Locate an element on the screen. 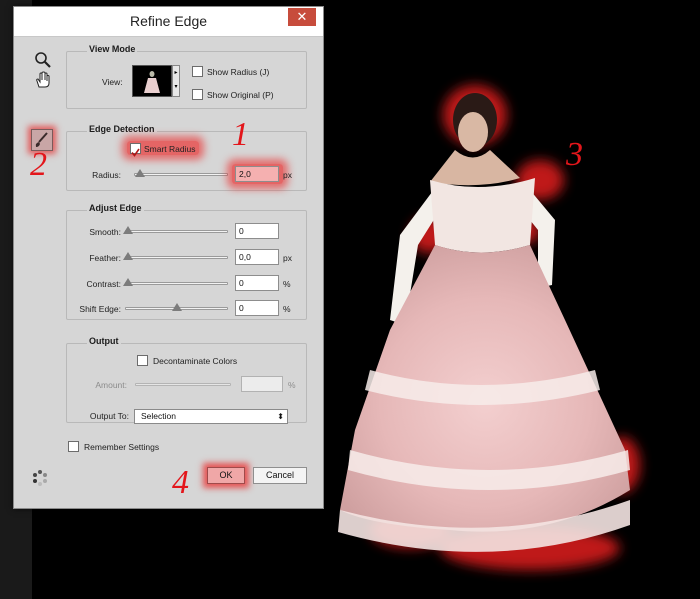  remember-settings-checkbox is located at coordinates (73, 446).